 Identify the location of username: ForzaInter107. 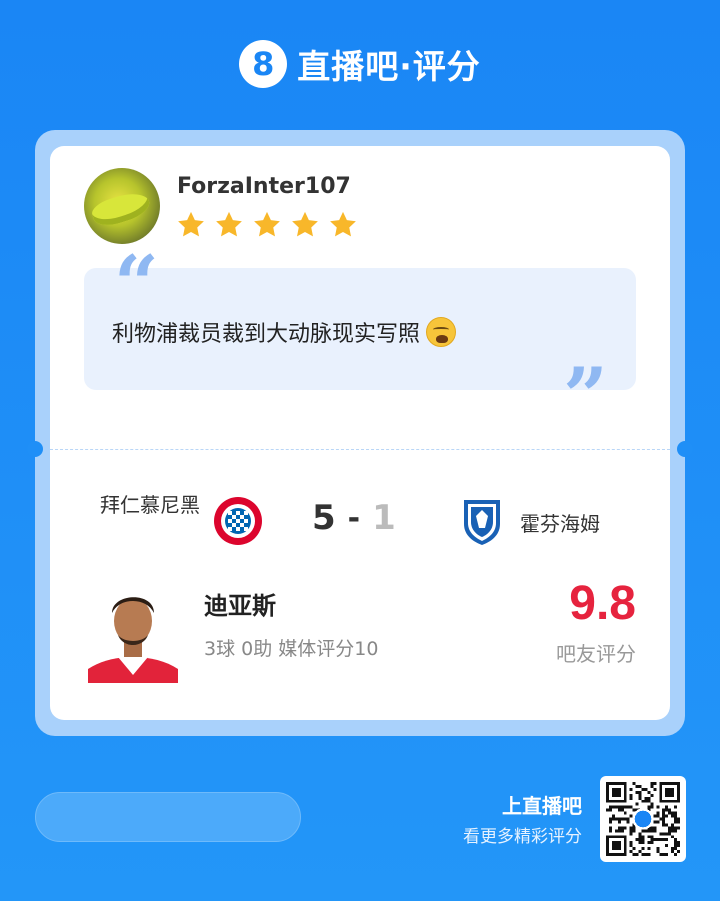
(264, 186).